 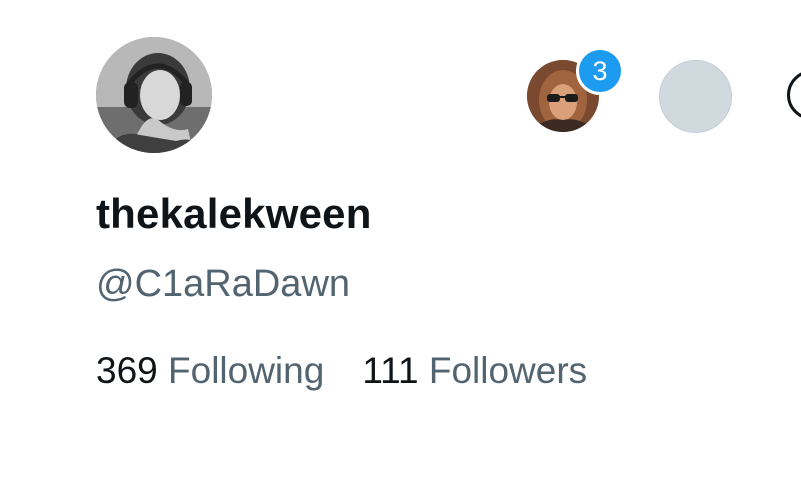 What do you see at coordinates (234, 213) in the screenshot?
I see `profile-display-name: thekalekween` at bounding box center [234, 213].